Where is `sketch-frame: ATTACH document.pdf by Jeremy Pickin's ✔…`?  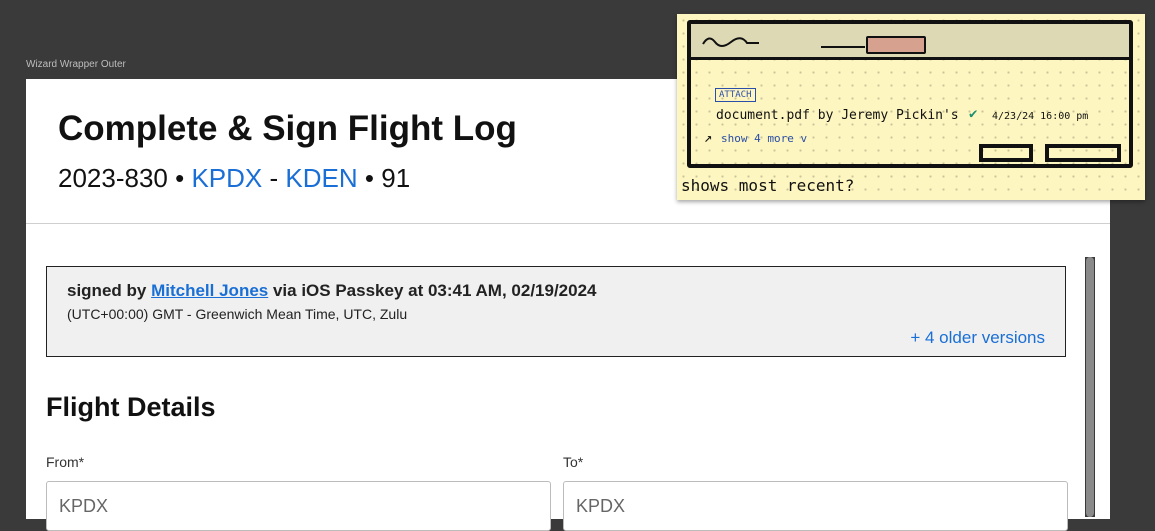
sketch-frame: ATTACH document.pdf by Jeremy Pickin's ✔… is located at coordinates (910, 94).